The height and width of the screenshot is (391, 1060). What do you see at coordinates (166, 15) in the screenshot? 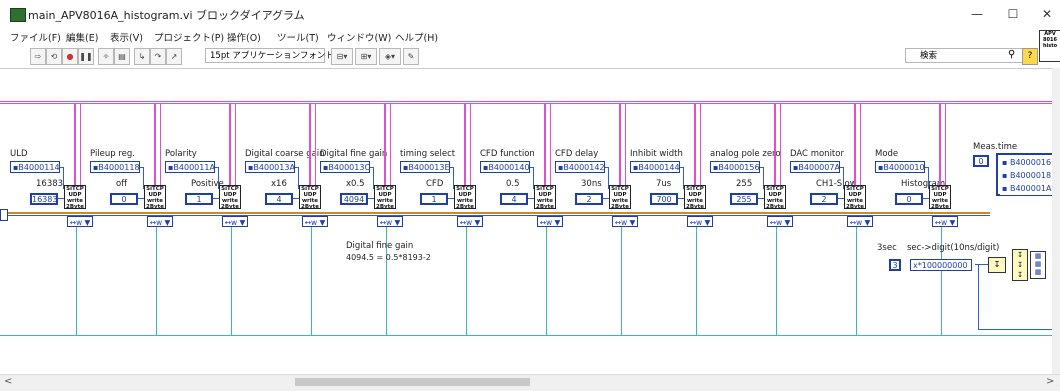
I see `window-title: main_APV8016A_histogram.vi ブロックダイアグラム` at bounding box center [166, 15].